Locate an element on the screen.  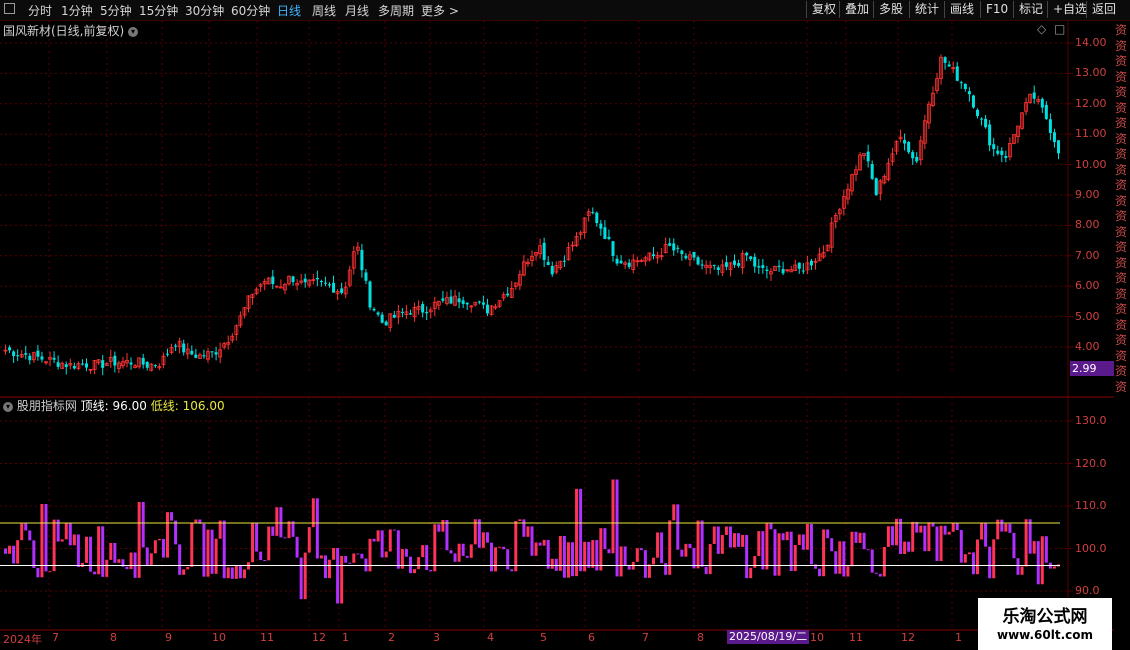
toolbar-button-5: F10 is located at coordinates (996, 9).